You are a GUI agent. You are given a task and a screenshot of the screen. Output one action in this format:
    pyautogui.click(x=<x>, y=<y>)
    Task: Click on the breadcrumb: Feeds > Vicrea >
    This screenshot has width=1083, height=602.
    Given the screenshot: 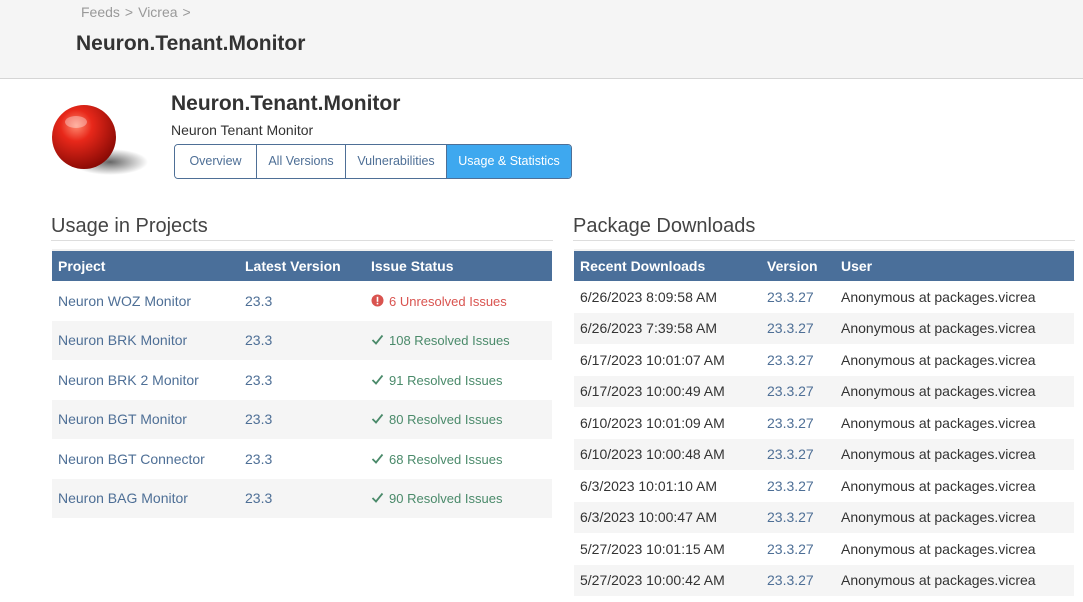 What is the action you would take?
    pyautogui.click(x=138, y=12)
    